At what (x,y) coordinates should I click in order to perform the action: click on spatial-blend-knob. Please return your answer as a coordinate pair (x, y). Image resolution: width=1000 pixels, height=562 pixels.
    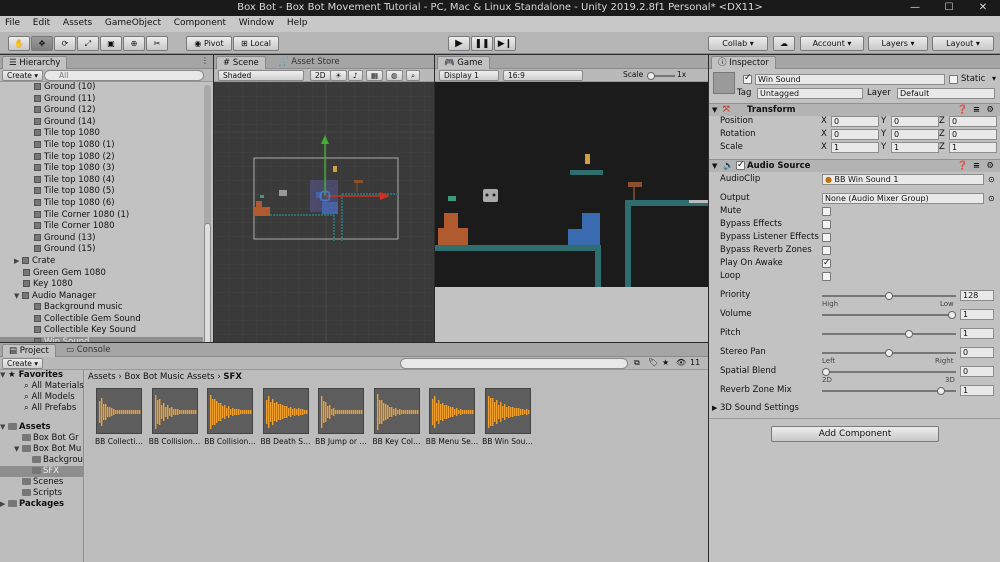
    Looking at the image, I should click on (826, 372).